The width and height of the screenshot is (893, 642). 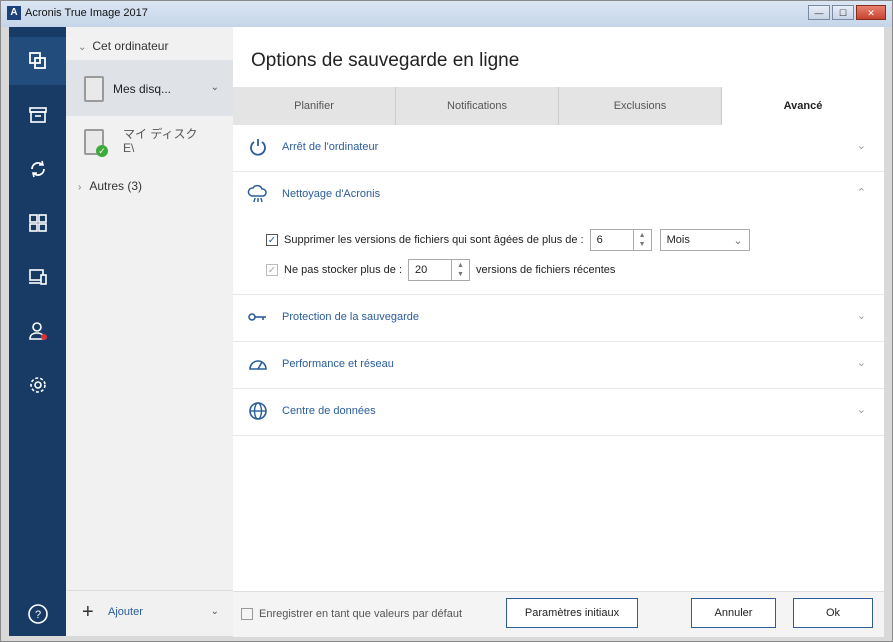 I want to click on nav-archive, so click(x=37, y=115).